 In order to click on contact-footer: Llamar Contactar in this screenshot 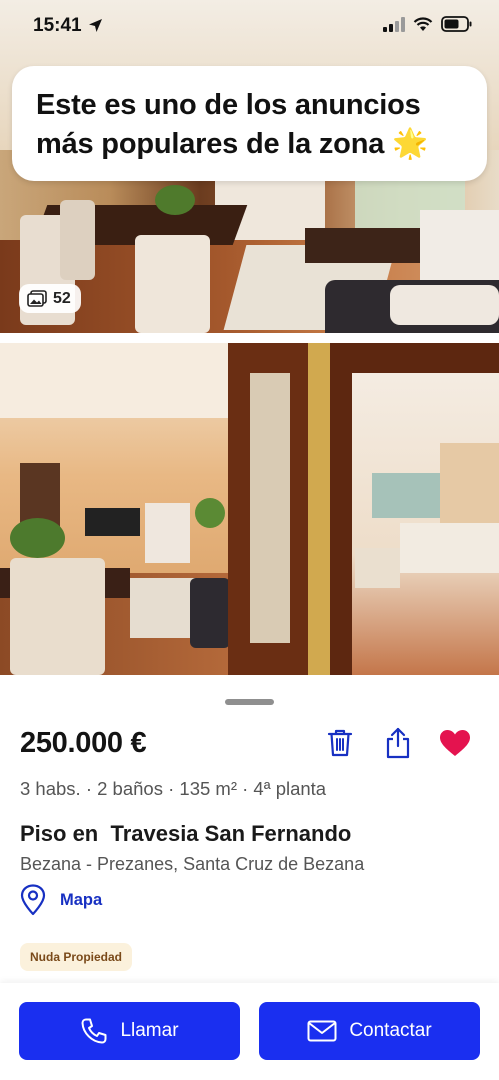, I will do `click(249, 1031)`.